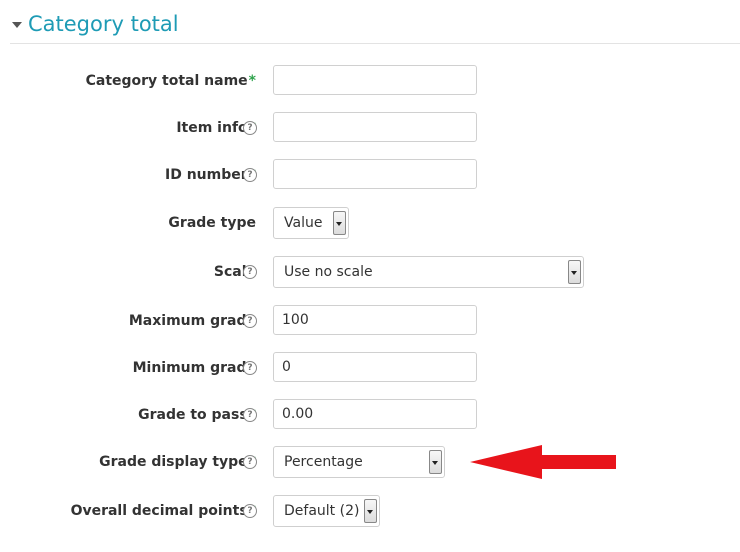  I want to click on scale-select: Use no scale, so click(428, 272).